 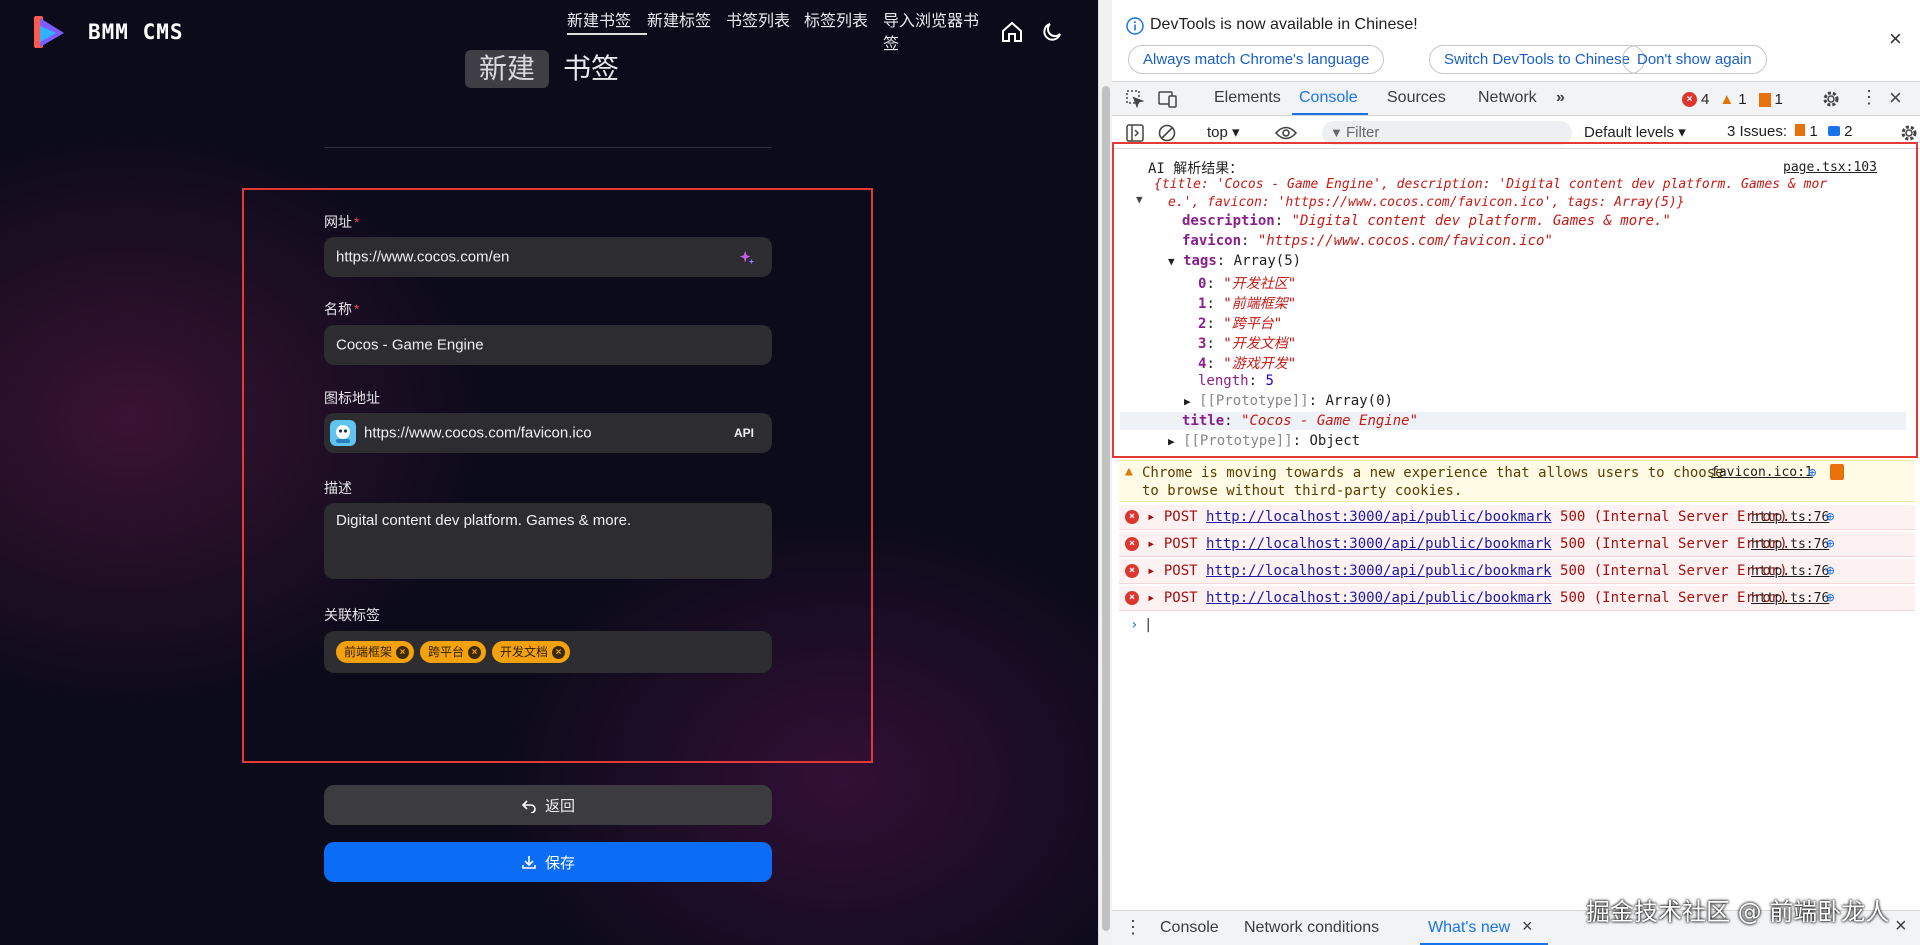 What do you see at coordinates (766, 21) in the screenshot?
I see `nav-bookmark-list: 书签列表` at bounding box center [766, 21].